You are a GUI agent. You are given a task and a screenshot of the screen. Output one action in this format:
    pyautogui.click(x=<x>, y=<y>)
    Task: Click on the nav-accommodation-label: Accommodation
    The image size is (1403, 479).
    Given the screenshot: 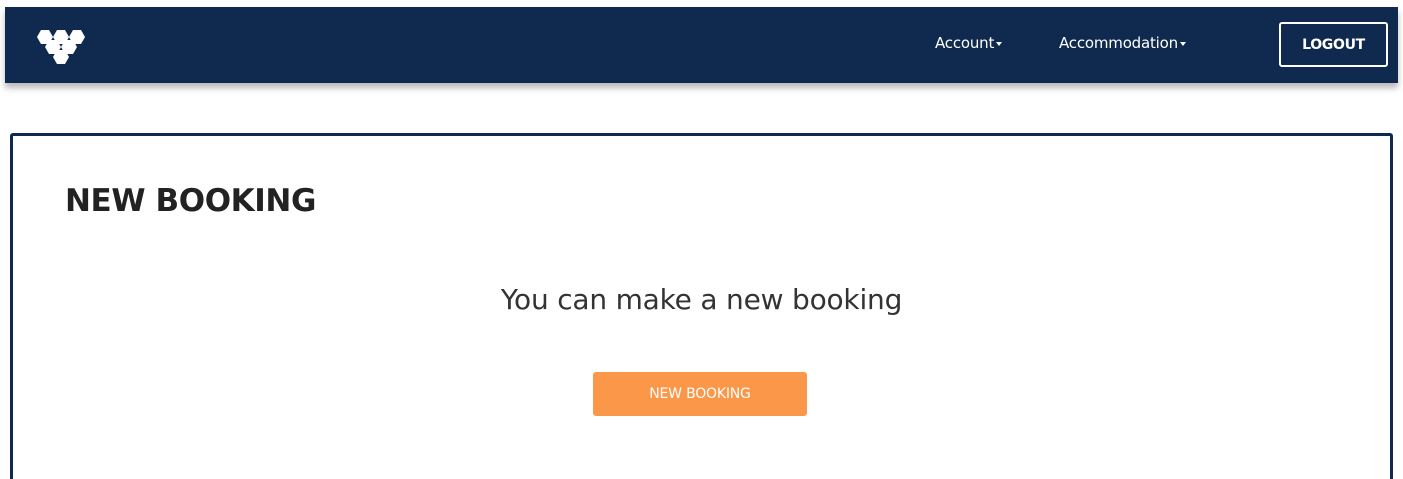 What is the action you would take?
    pyautogui.click(x=1118, y=43)
    